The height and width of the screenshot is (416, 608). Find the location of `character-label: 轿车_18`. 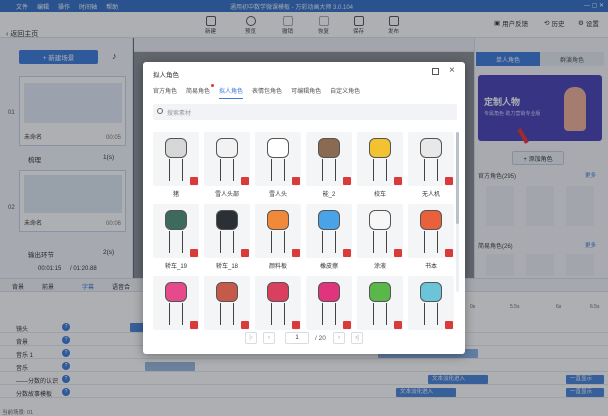

character-label: 轿车_18 is located at coordinates (226, 267).